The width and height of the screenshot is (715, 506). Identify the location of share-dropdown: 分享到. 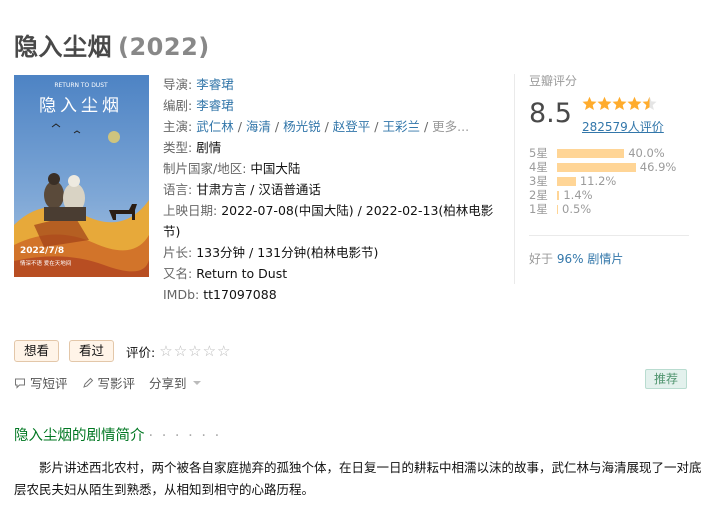
(177, 382).